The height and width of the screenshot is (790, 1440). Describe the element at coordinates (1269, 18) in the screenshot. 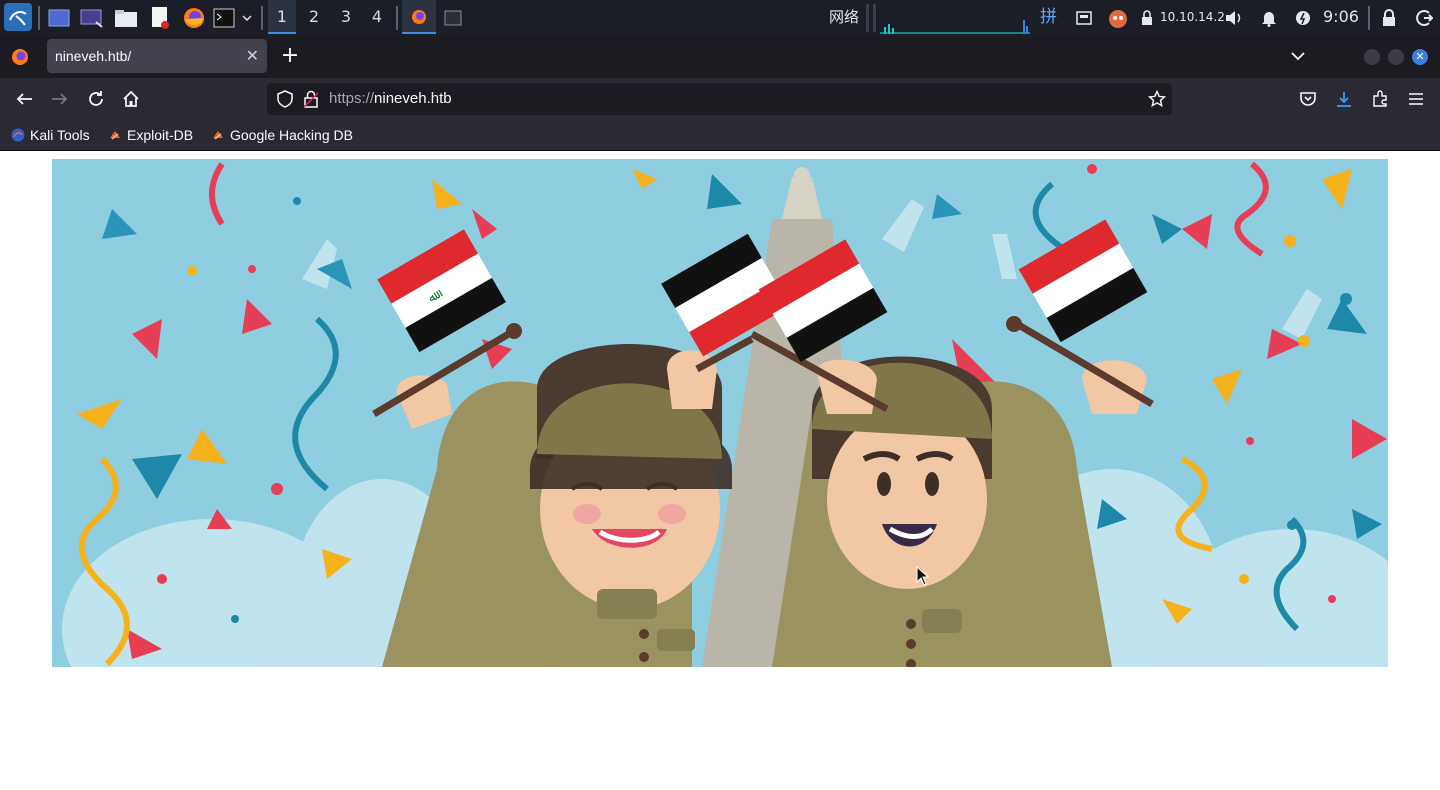

I see `notifications-bell-icon` at that location.